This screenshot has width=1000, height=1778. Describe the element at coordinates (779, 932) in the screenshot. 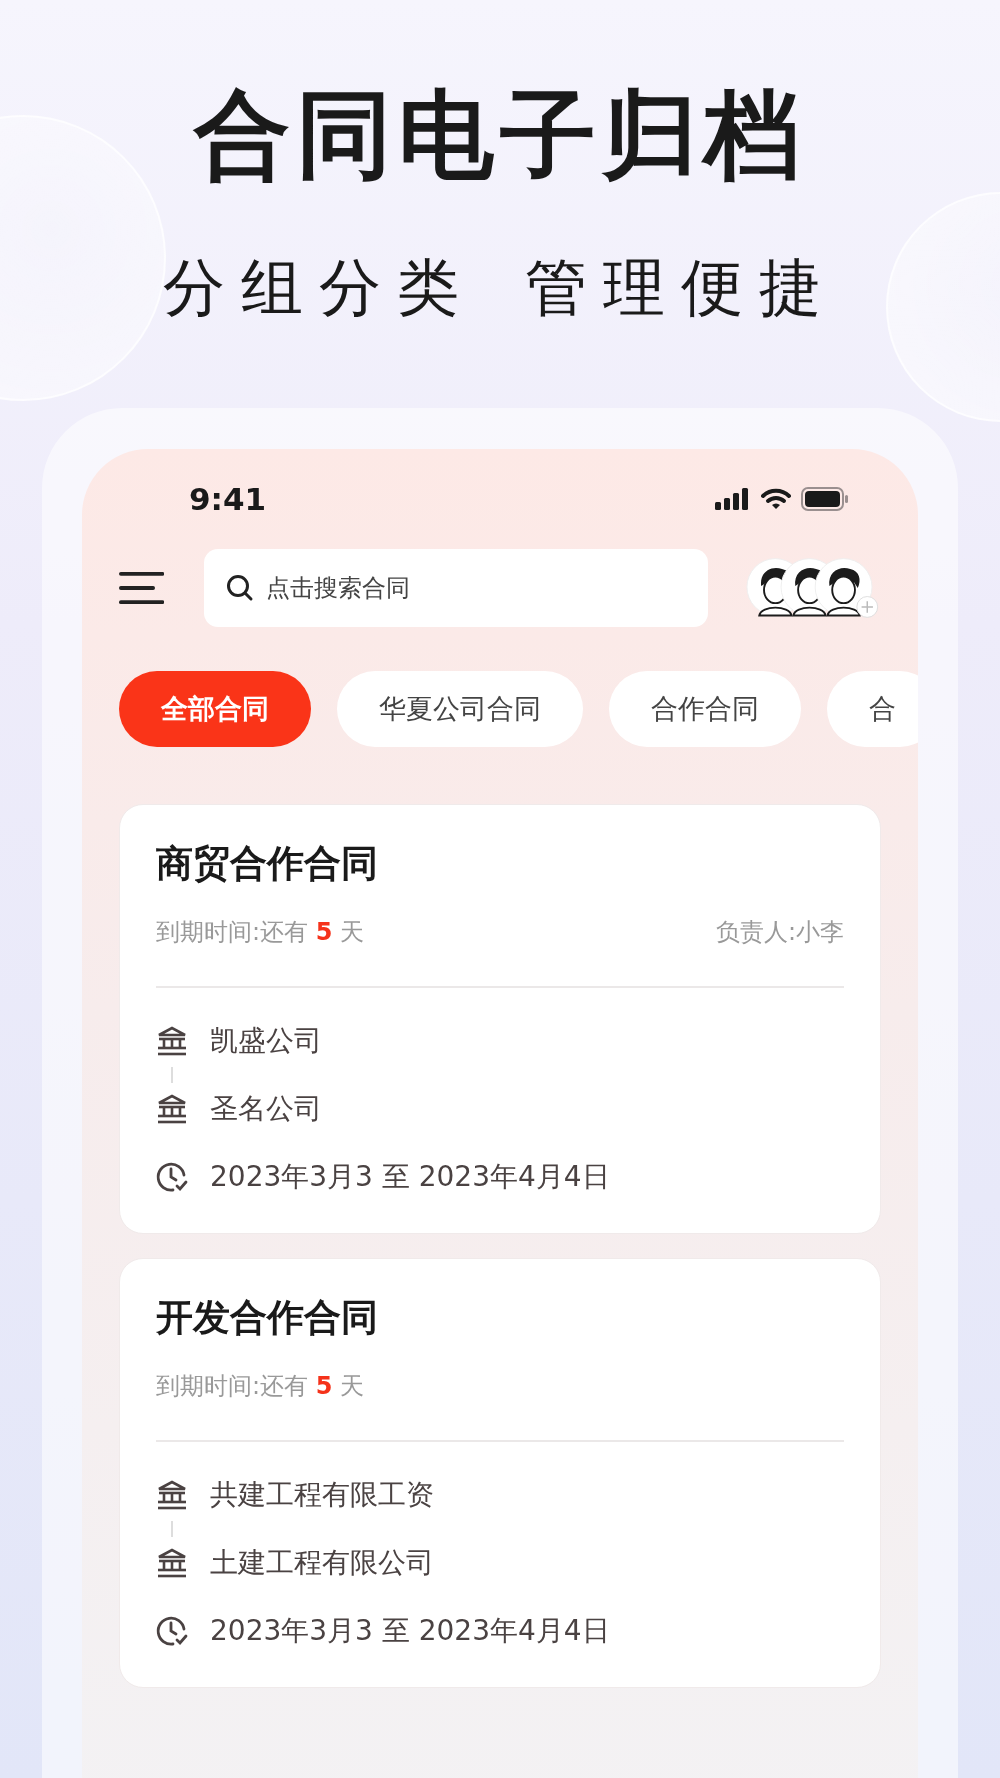

I see `owner-text: 负责人:小李` at that location.